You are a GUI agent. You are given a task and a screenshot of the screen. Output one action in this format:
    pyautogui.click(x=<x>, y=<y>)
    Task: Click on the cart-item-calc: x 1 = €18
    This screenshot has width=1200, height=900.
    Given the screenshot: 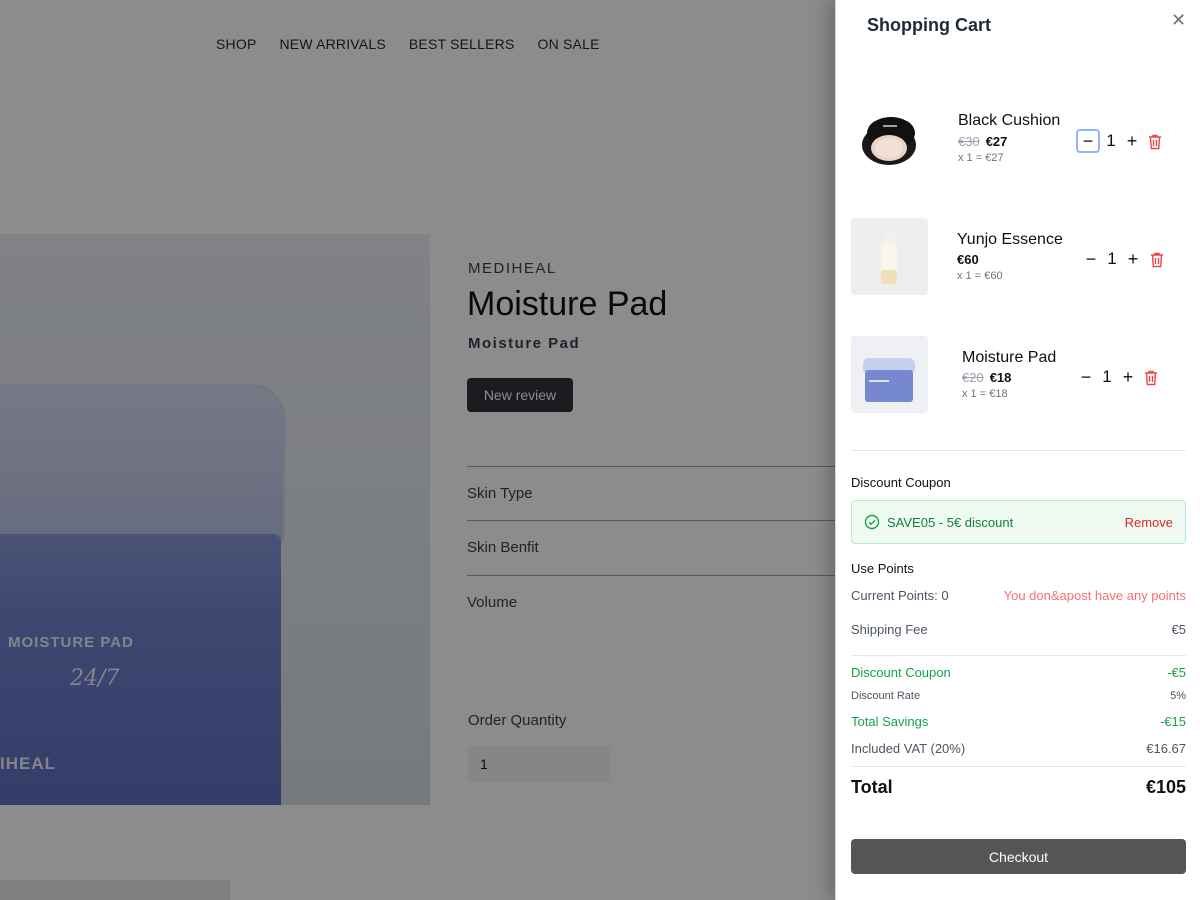 What is the action you would take?
    pyautogui.click(x=985, y=394)
    